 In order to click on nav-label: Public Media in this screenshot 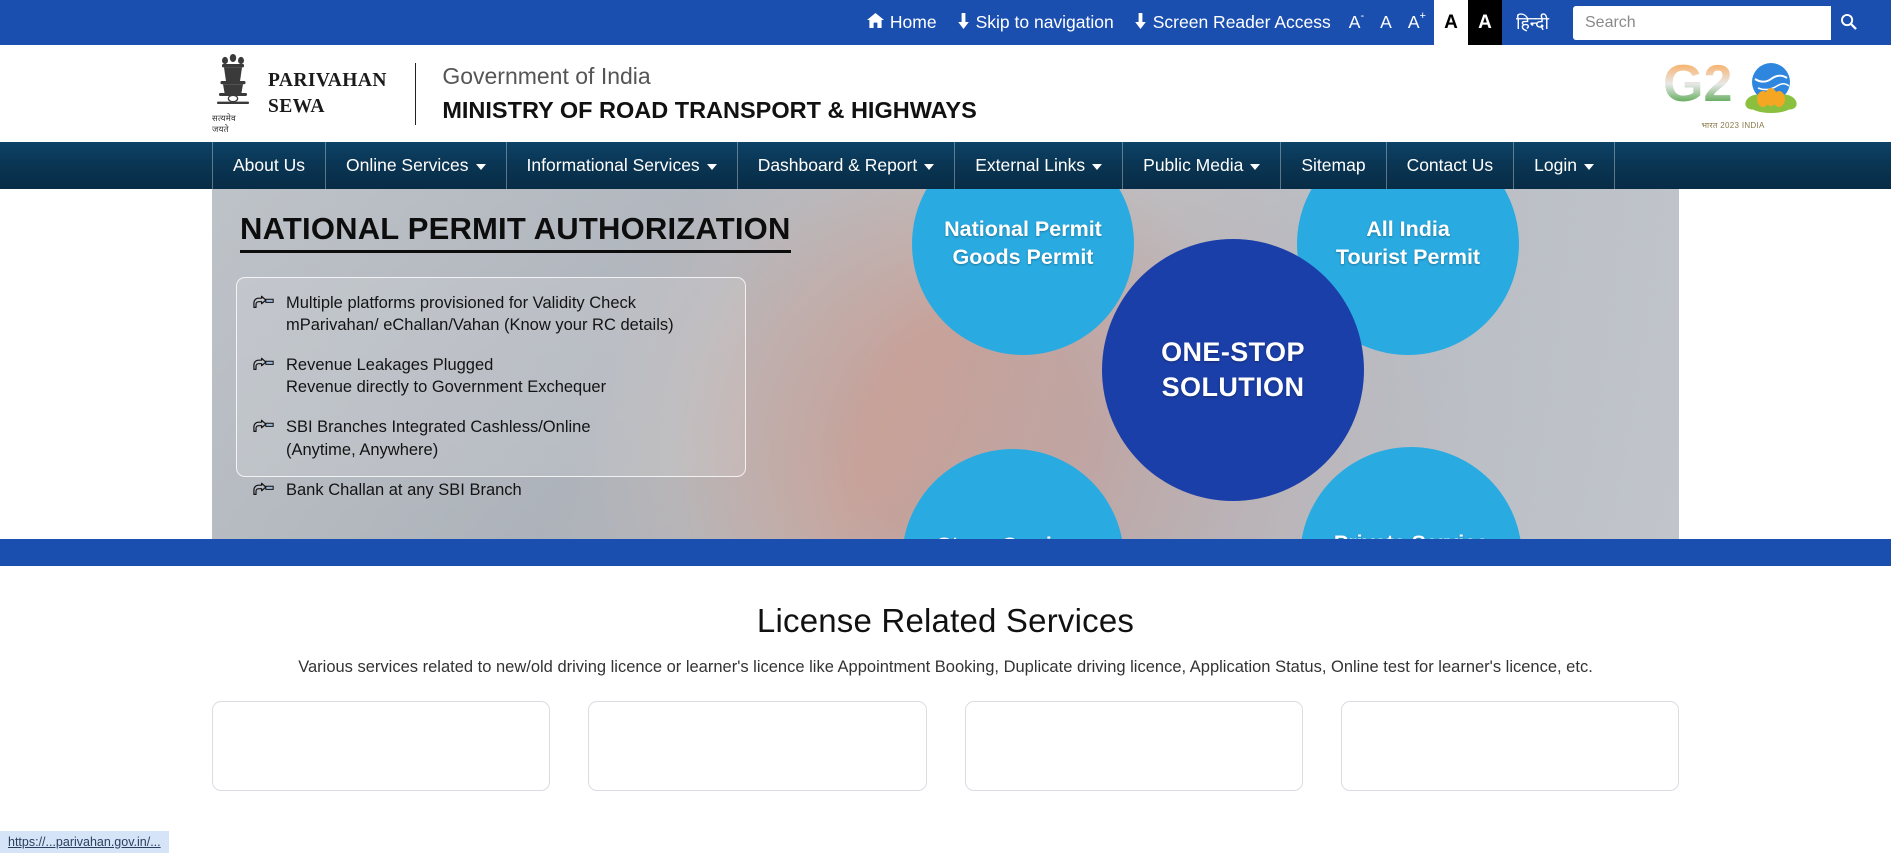, I will do `click(1193, 165)`.